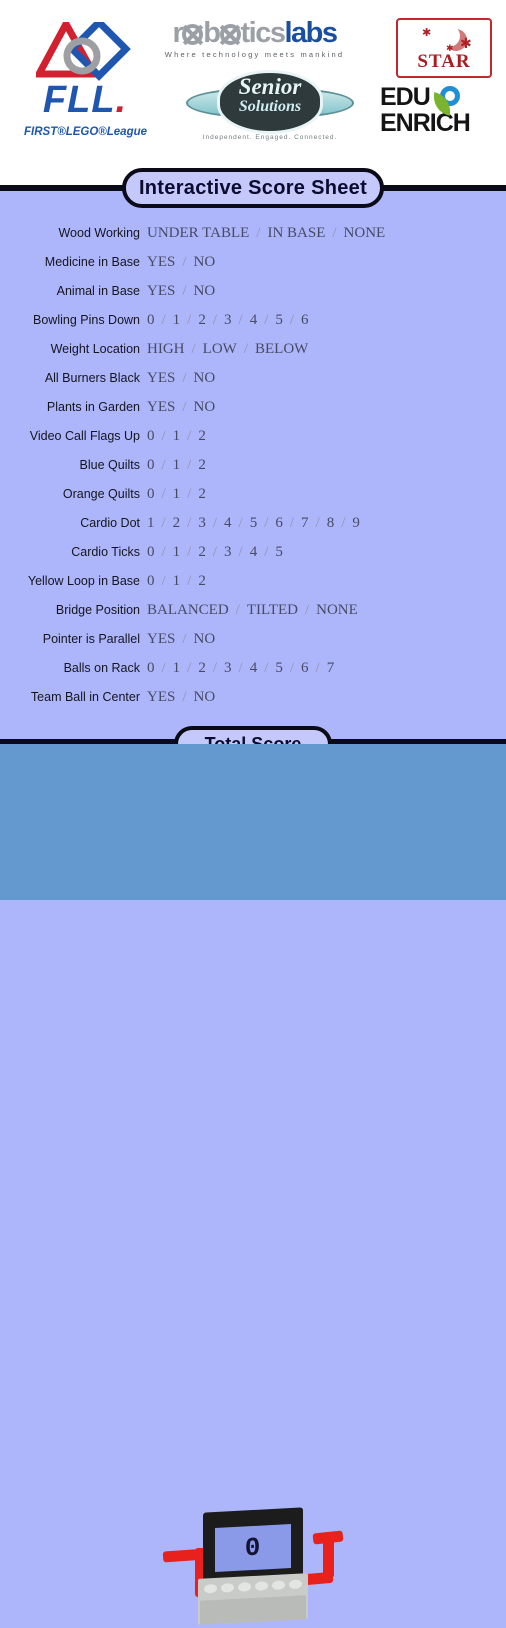 The width and height of the screenshot is (506, 1628). I want to click on score-row: Orange Quilts 0/1/2, so click(253, 497).